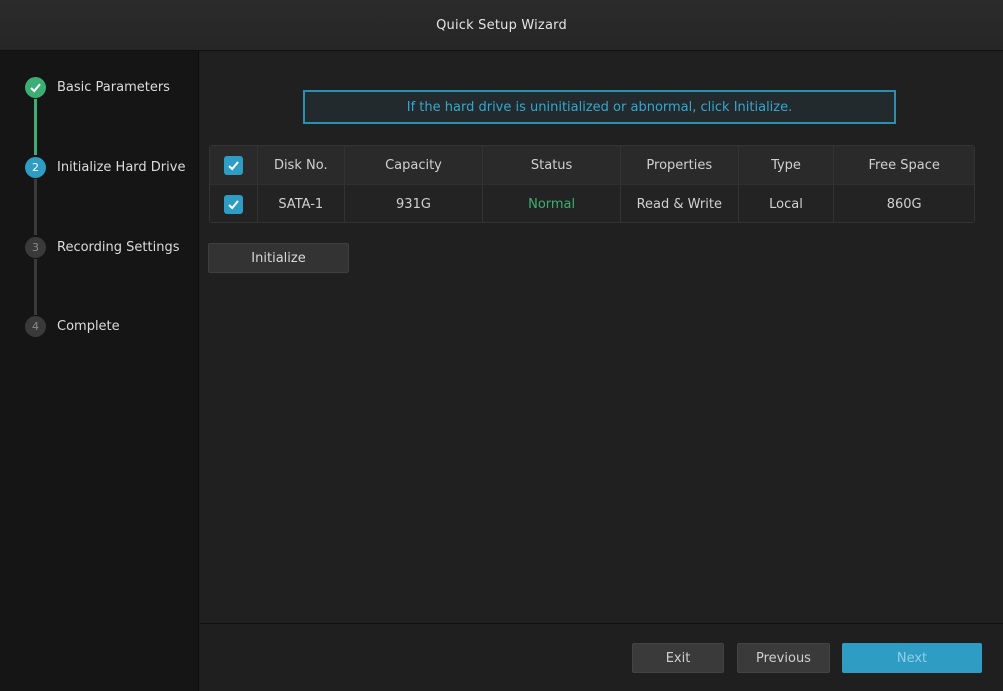 Image resolution: width=1003 pixels, height=691 pixels. I want to click on step-basic-parameters: Basic Parameters, so click(97, 87).